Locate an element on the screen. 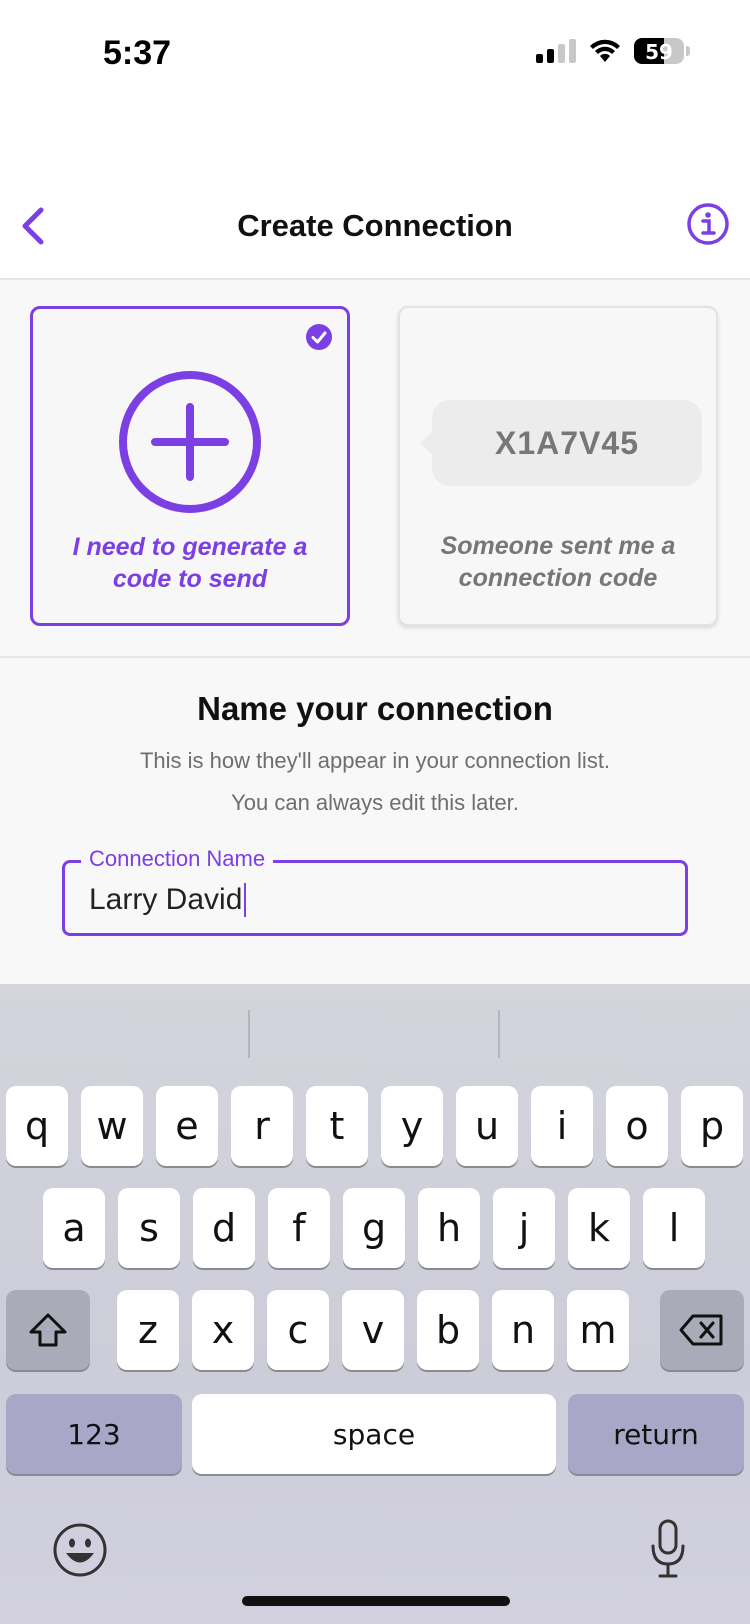  connection-name-label: Connection Name is located at coordinates (177, 859).